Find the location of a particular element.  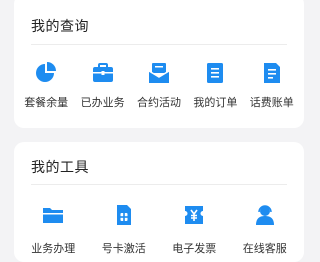

query-item-label: 套餐余量 is located at coordinates (46, 102).